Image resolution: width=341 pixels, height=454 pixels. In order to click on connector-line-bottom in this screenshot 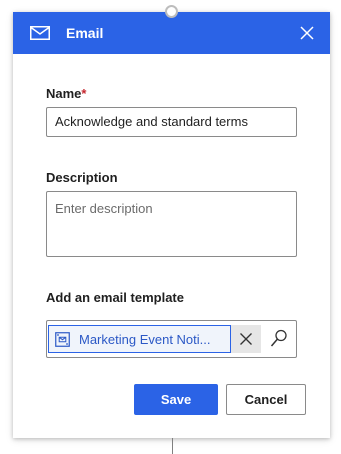, I will do `click(172, 446)`.